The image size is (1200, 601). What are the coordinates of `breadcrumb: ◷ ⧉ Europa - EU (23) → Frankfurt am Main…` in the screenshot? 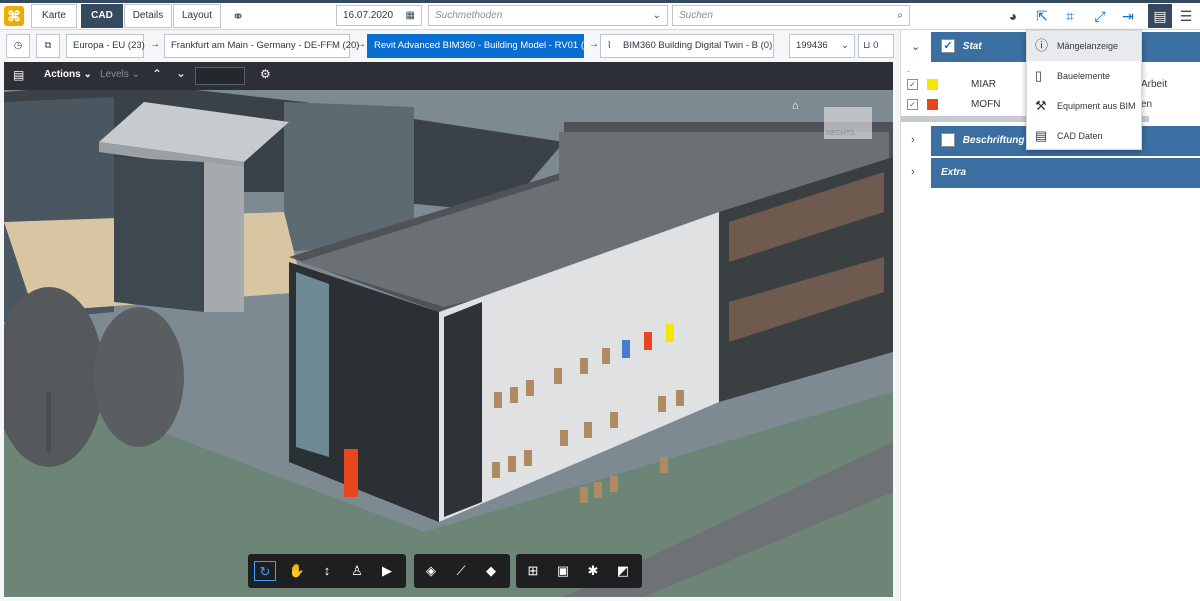 It's located at (450, 46).